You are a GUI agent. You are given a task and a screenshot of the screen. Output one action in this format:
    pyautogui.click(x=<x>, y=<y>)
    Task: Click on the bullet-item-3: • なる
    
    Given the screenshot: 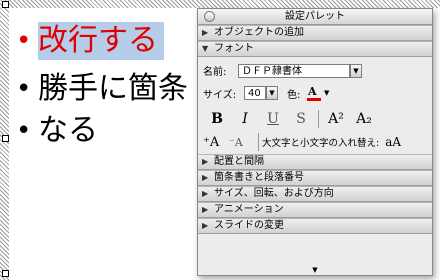 What is the action you would take?
    pyautogui.click(x=57, y=131)
    